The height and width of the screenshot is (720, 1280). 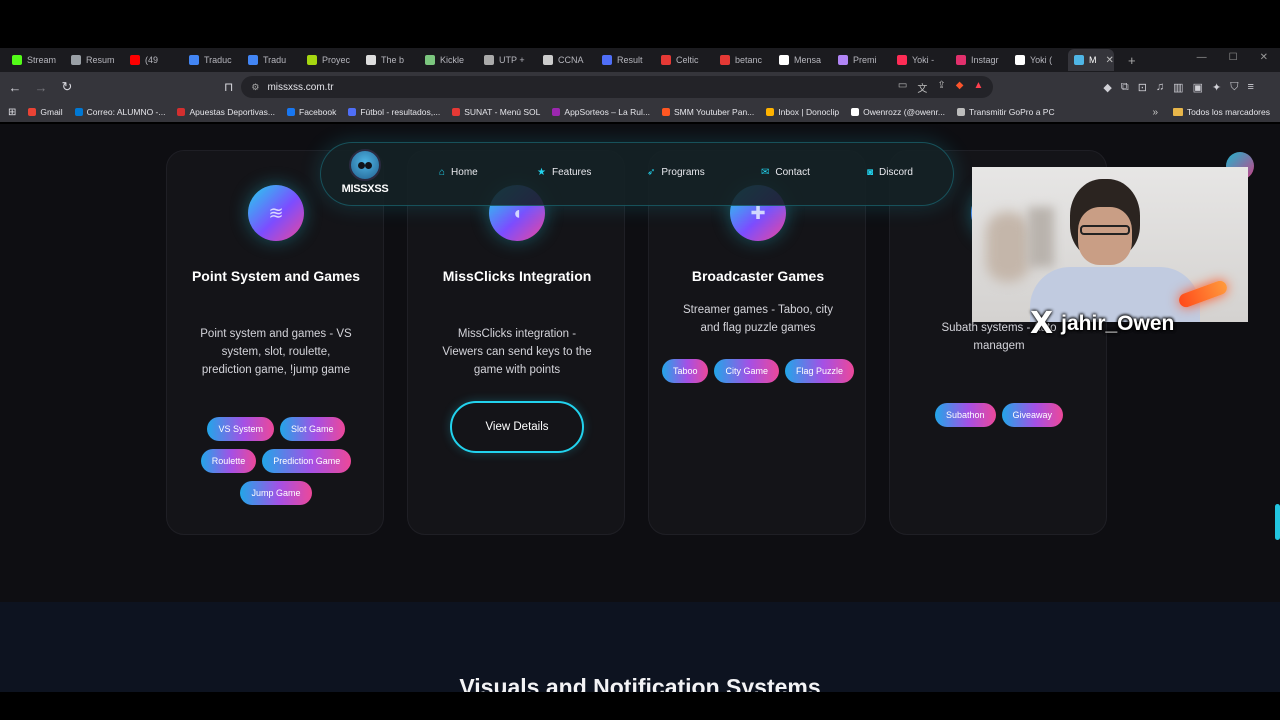 What do you see at coordinates (1234, 87) in the screenshot?
I see `vpn-icon: ⛉` at bounding box center [1234, 87].